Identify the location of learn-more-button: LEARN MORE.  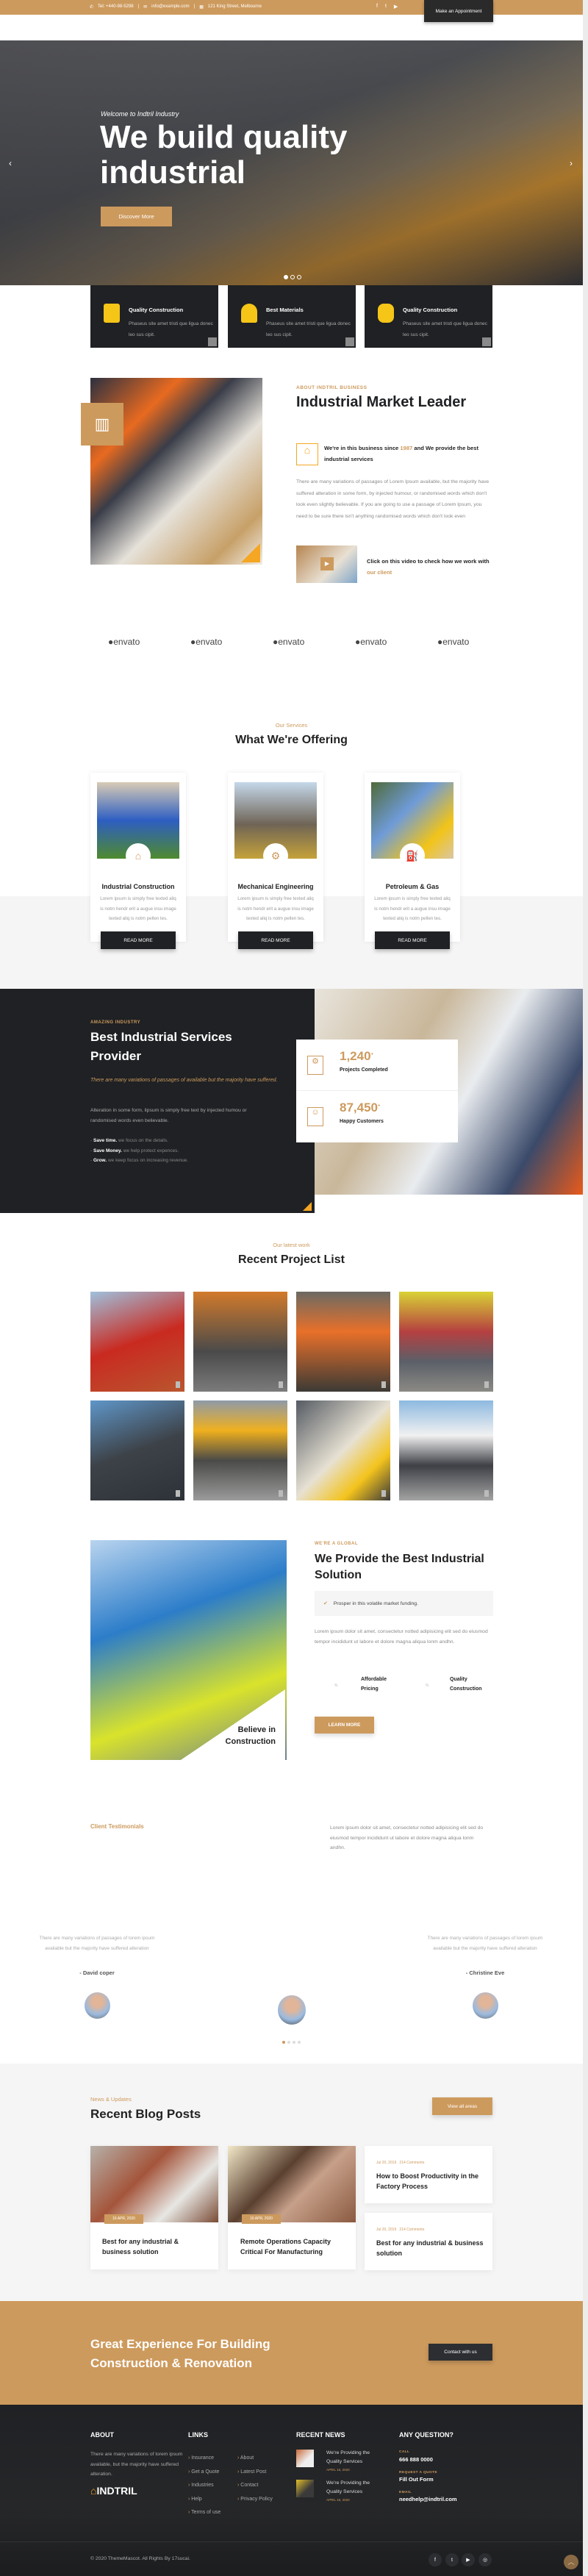
(344, 1725).